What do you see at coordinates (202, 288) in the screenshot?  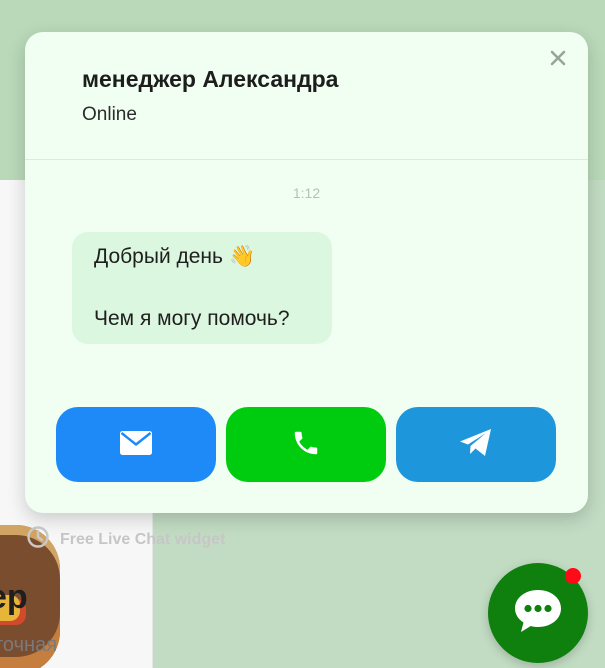 I see `message-bubble: Добрый день 👋 Чем я могу помочь?` at bounding box center [202, 288].